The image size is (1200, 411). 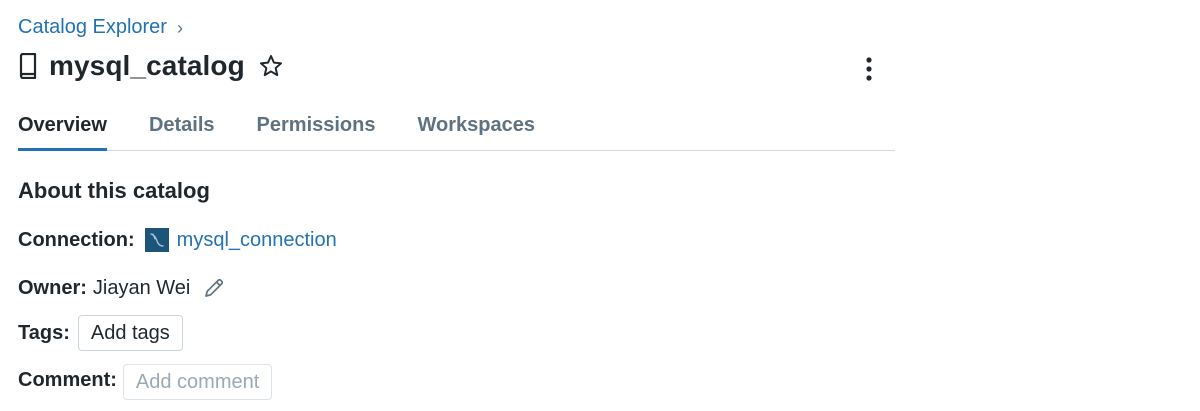 I want to click on owner-label: Owner:, so click(x=52, y=287).